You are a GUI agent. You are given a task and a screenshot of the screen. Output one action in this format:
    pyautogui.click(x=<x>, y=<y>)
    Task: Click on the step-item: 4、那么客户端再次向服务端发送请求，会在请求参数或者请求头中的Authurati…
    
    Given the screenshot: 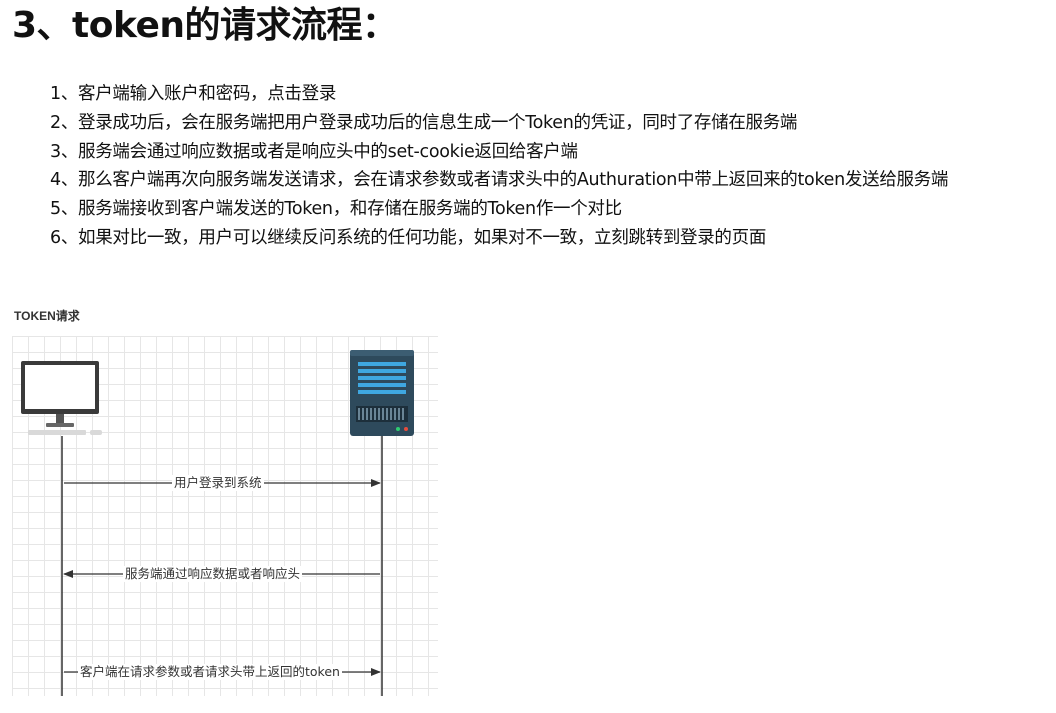 What is the action you would take?
    pyautogui.click(x=499, y=180)
    